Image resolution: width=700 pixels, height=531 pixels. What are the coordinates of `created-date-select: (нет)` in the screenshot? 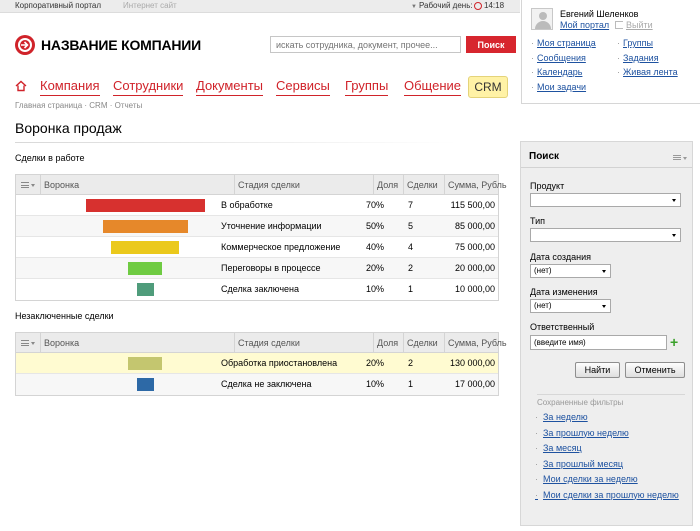 It's located at (570, 271).